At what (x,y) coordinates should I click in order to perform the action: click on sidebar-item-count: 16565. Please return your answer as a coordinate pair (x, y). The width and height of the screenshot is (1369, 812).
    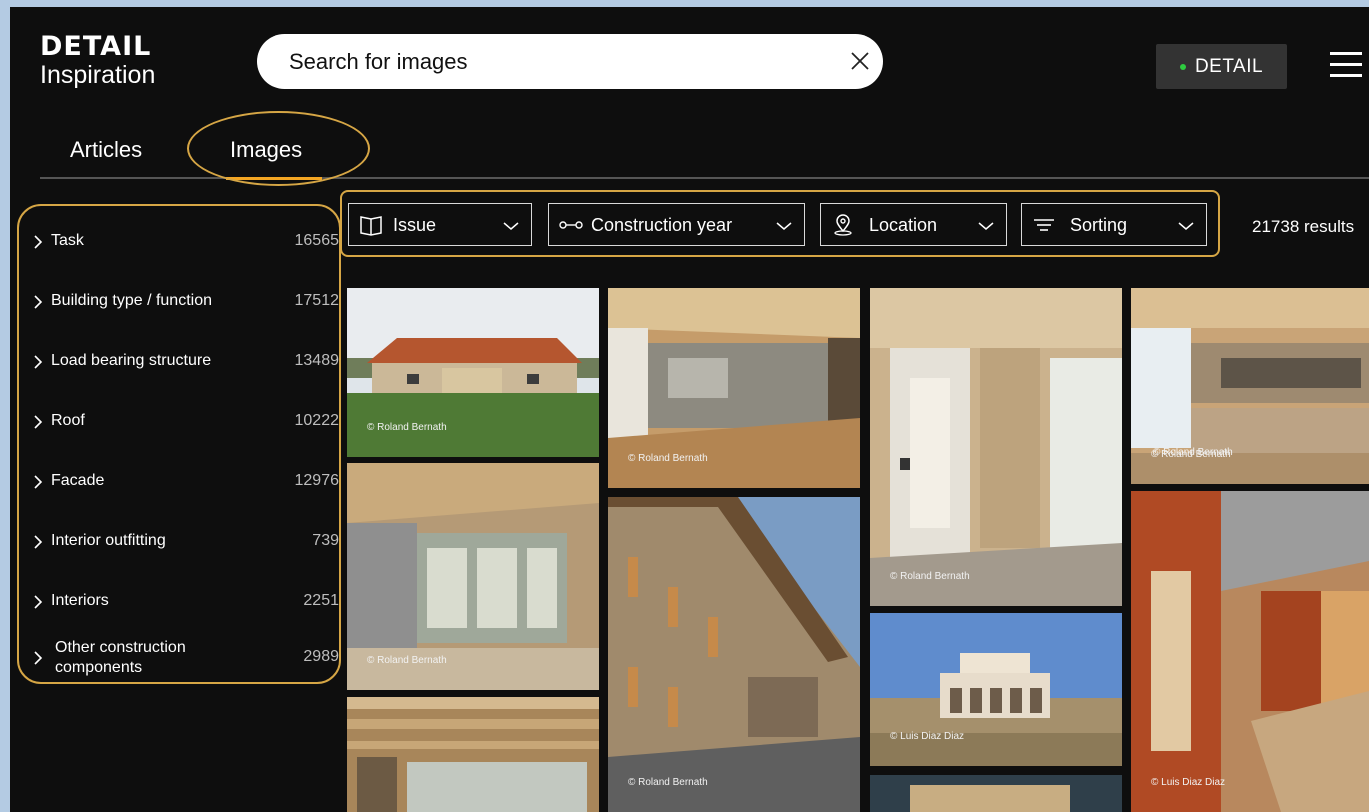
    Looking at the image, I should click on (317, 240).